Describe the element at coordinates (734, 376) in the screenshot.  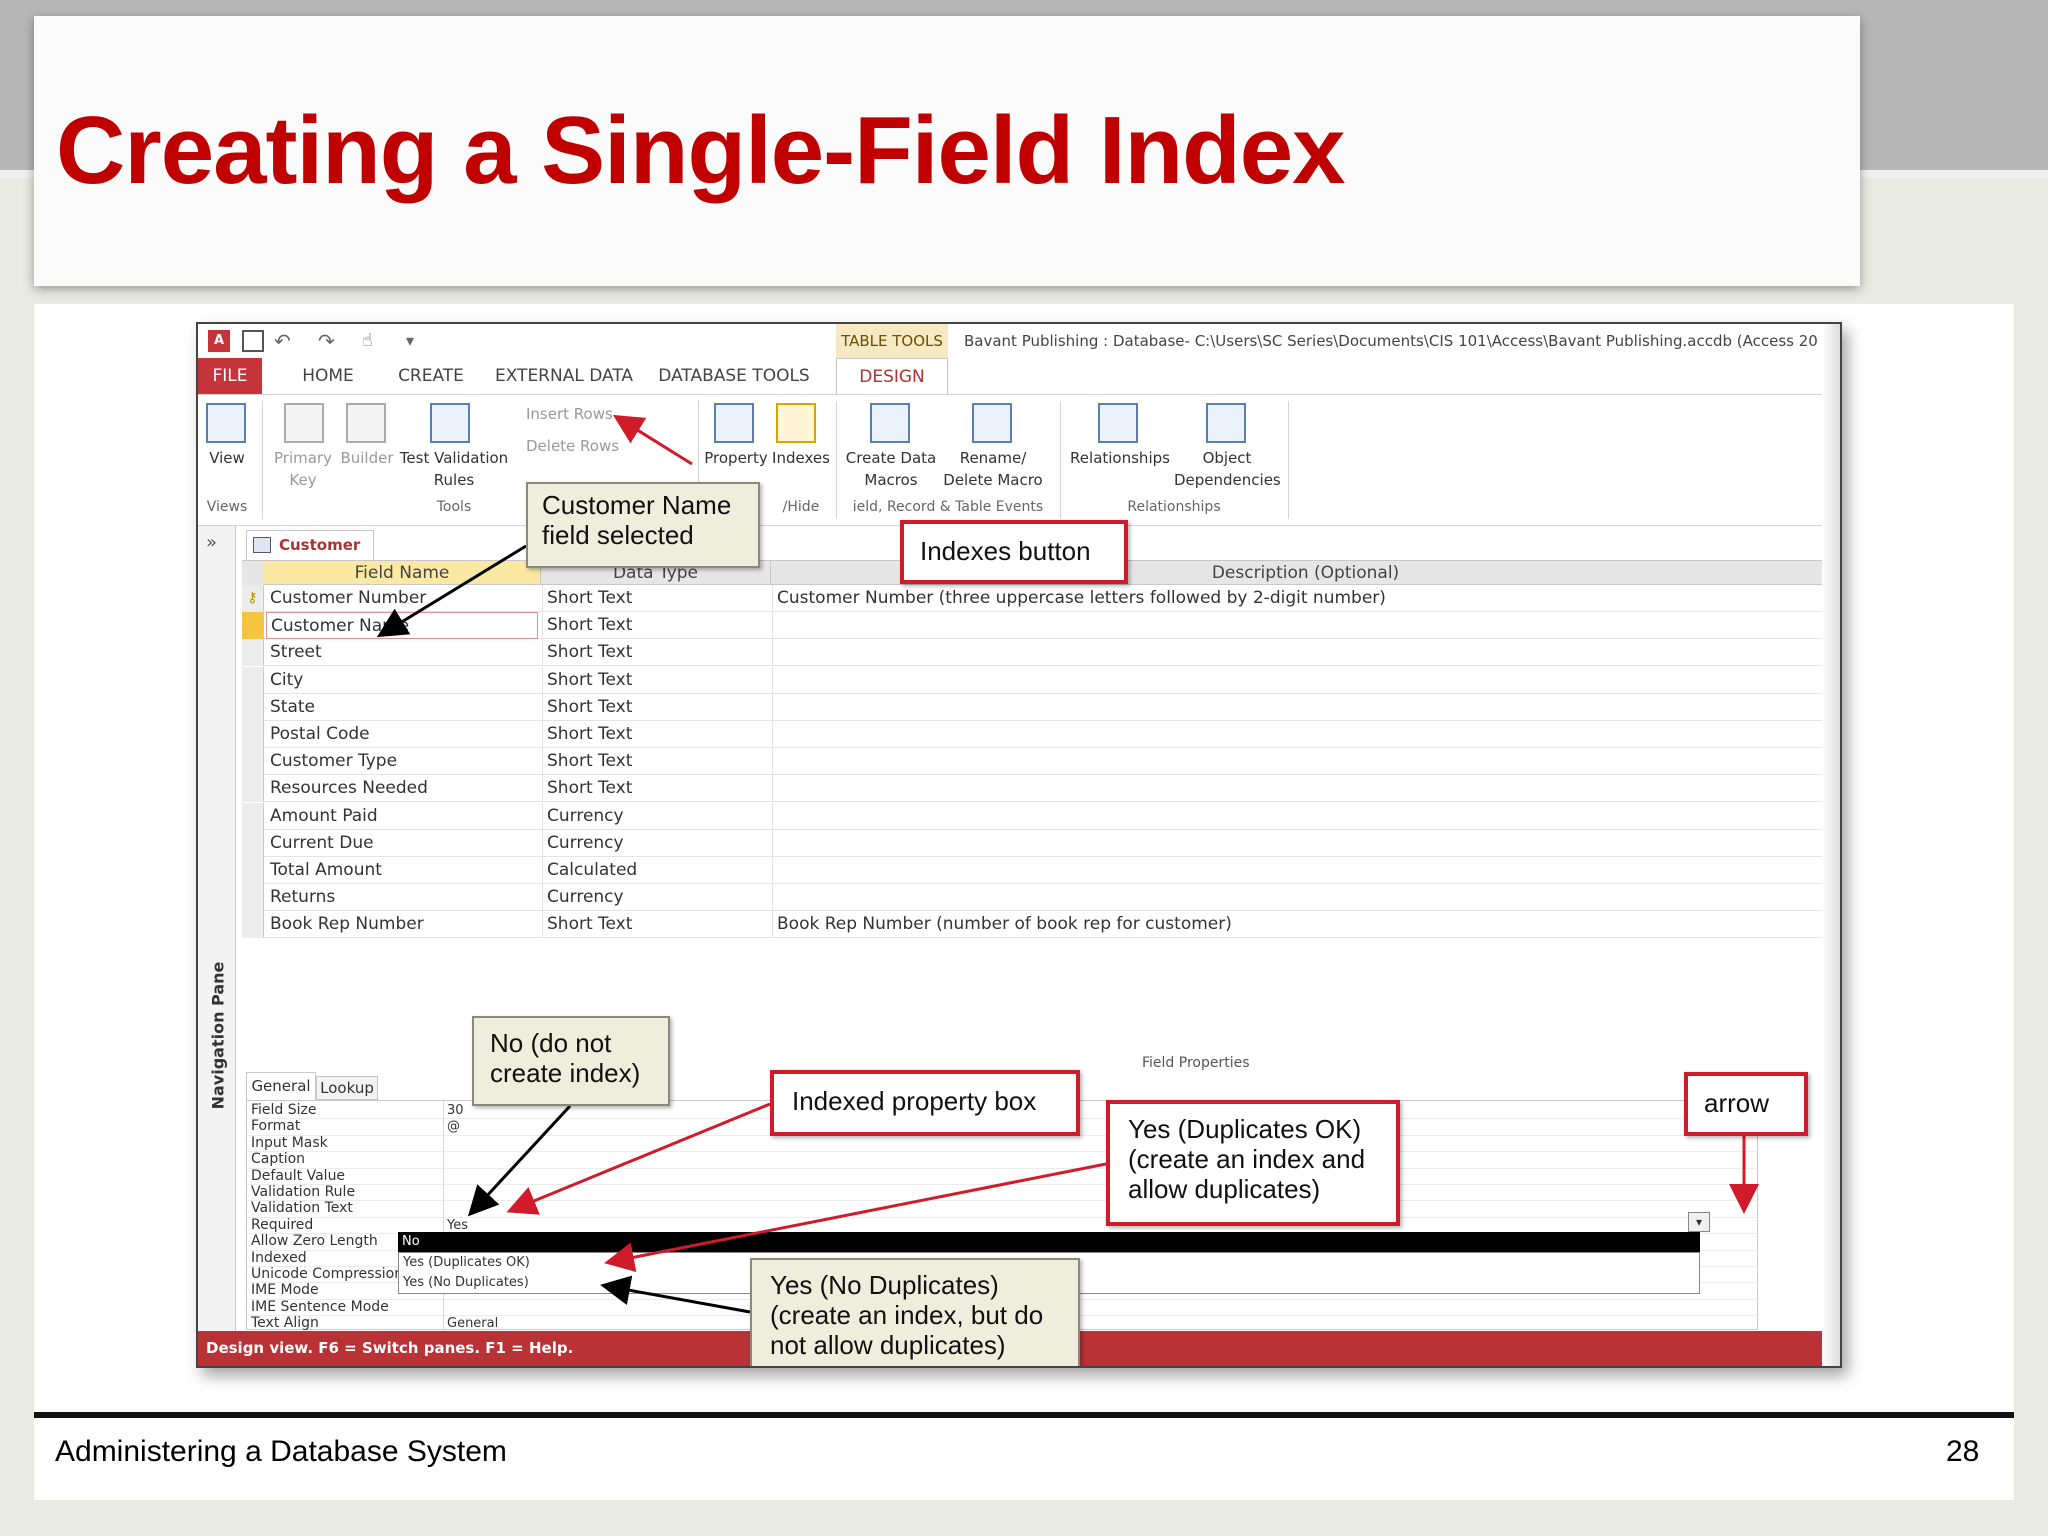
I see `tab-database-tools: DATABASE TOOLS` at that location.